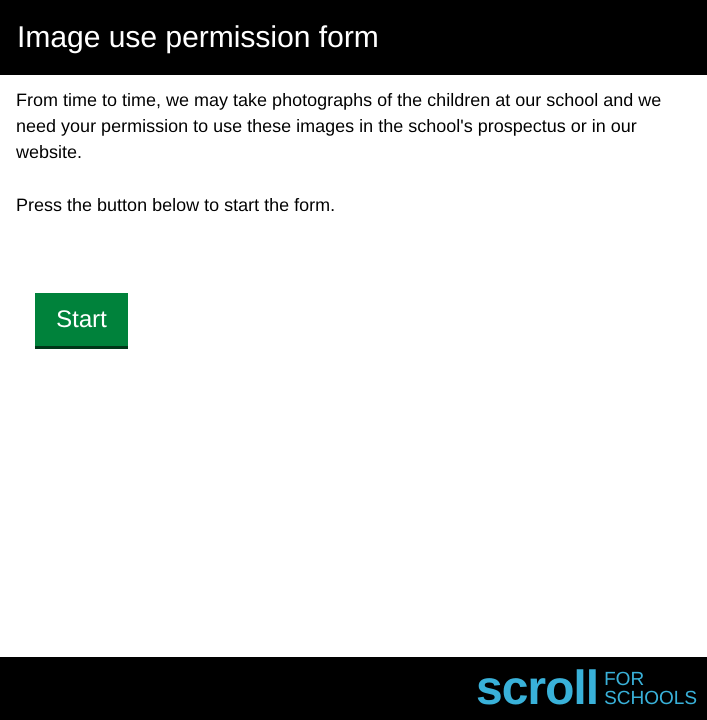 The width and height of the screenshot is (707, 720). Describe the element at coordinates (198, 37) in the screenshot. I see `page-title: Image use permission form` at that location.